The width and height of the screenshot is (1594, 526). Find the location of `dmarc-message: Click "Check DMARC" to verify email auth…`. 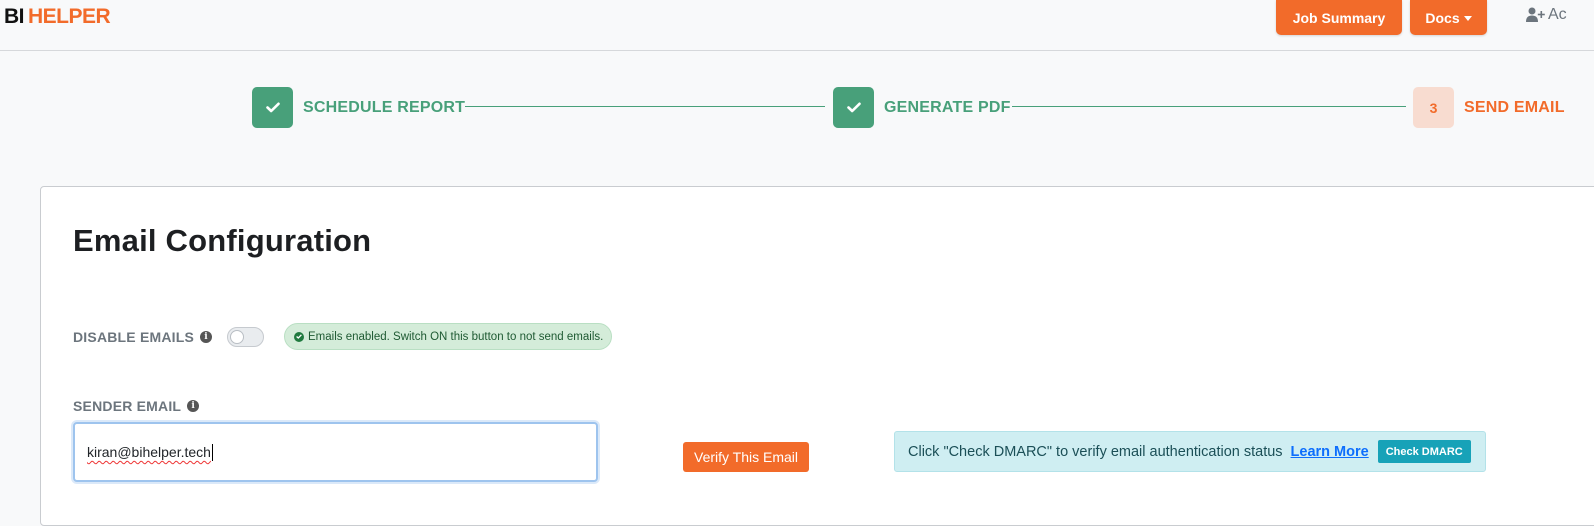

dmarc-message: Click "Check DMARC" to verify email auth… is located at coordinates (1095, 451).